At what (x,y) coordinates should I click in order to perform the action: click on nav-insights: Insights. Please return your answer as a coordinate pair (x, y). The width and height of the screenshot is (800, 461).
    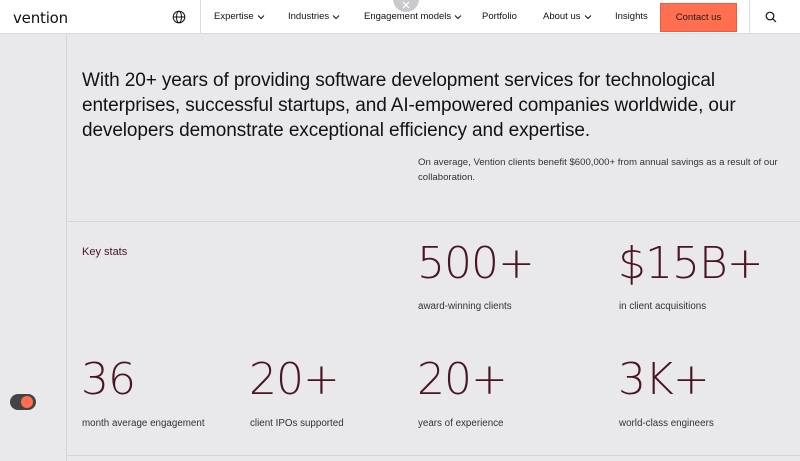
    Looking at the image, I should click on (631, 16).